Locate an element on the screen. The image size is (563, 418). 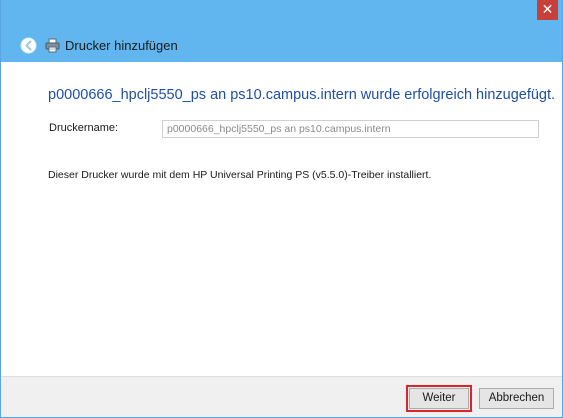
back-button is located at coordinates (28, 45).